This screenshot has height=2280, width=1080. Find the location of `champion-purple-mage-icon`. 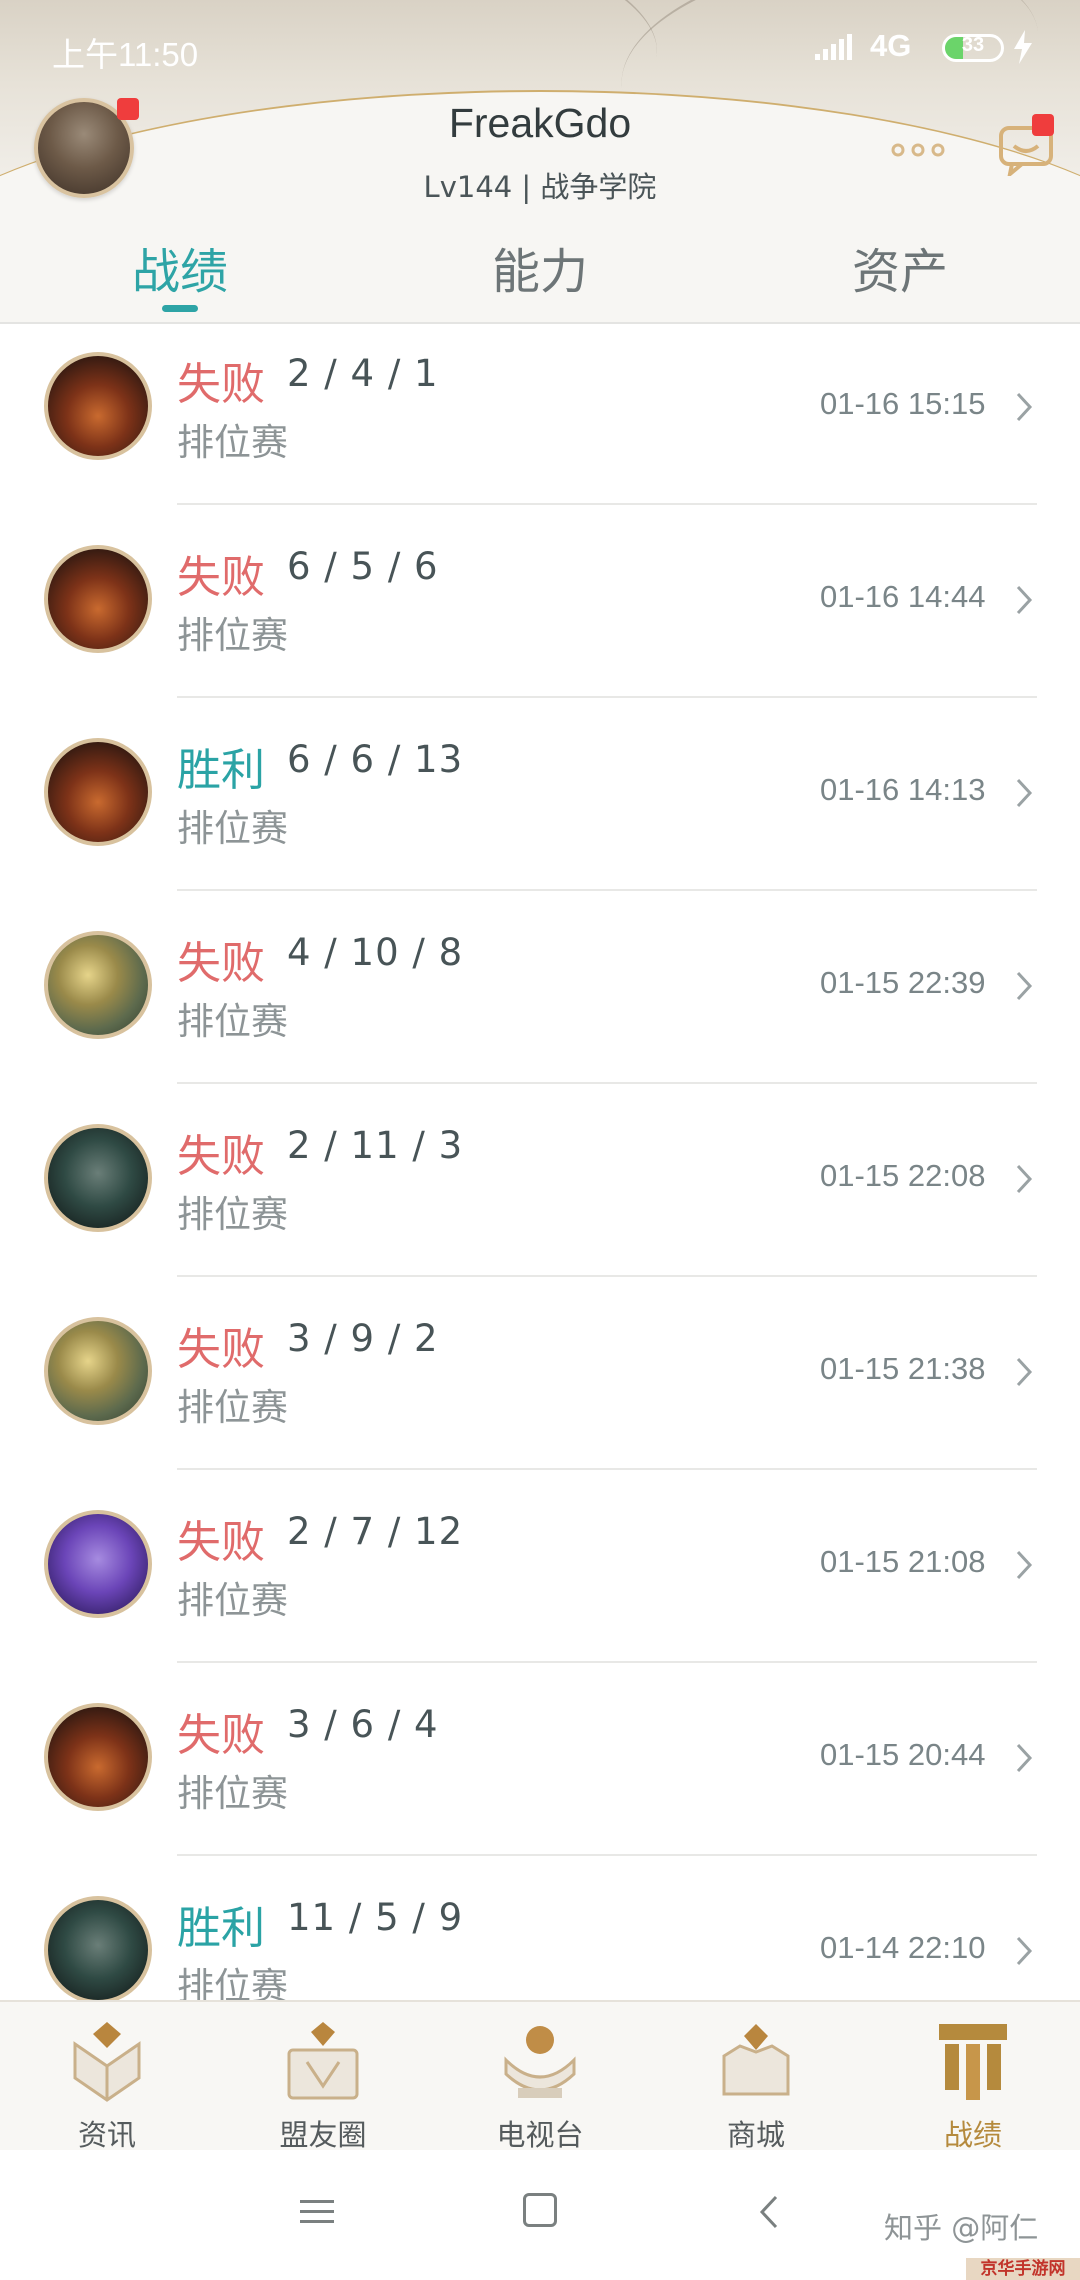

champion-purple-mage-icon is located at coordinates (98, 1564).